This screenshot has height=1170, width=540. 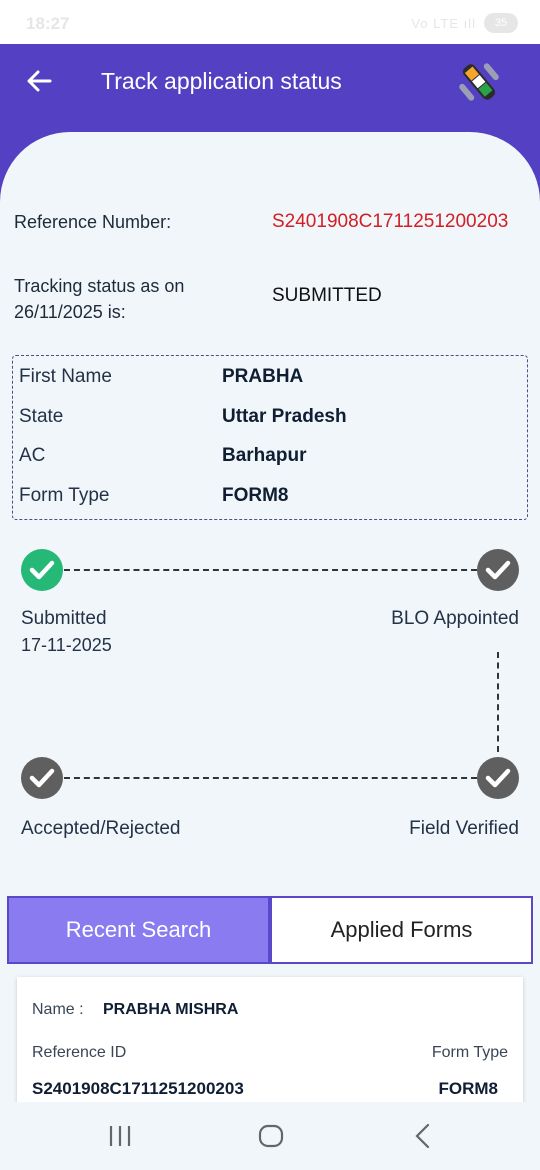 I want to click on recent-apps-icon, so click(x=120, y=1136).